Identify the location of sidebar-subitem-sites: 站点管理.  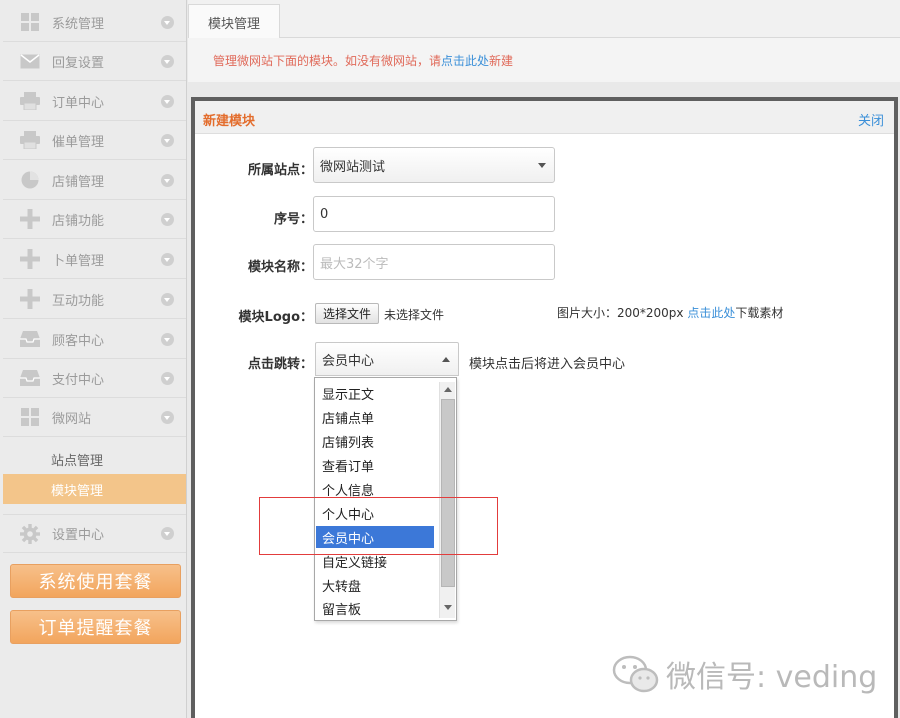
(94, 459).